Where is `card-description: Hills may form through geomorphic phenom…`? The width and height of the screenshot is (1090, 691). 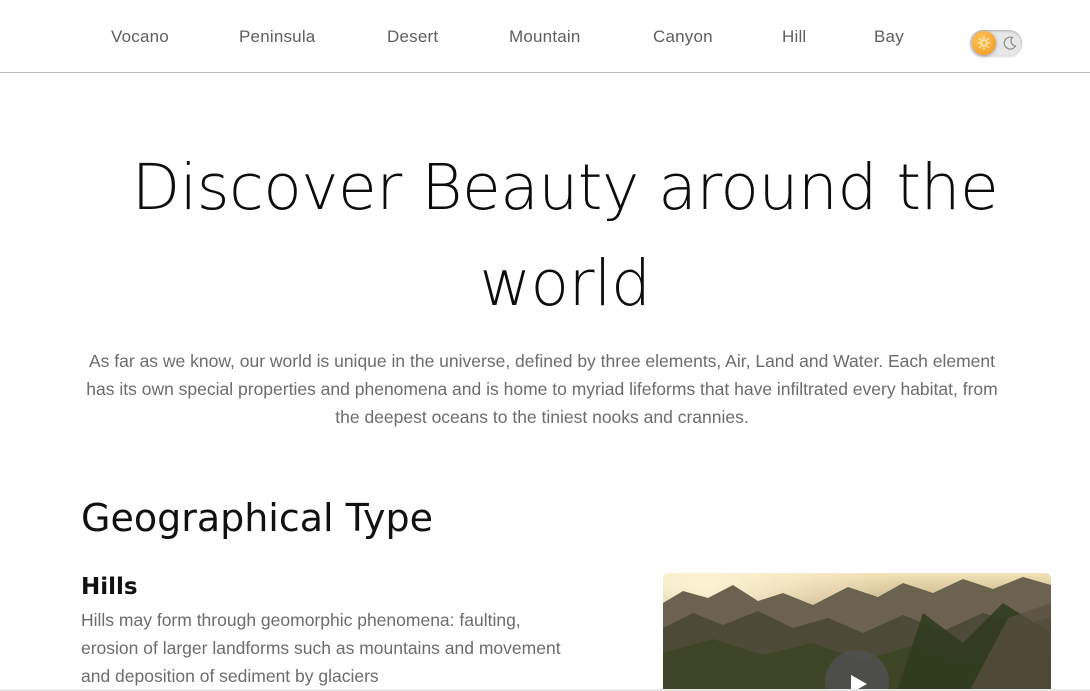
card-description: Hills may form through geomorphic phenom… is located at coordinates (321, 648).